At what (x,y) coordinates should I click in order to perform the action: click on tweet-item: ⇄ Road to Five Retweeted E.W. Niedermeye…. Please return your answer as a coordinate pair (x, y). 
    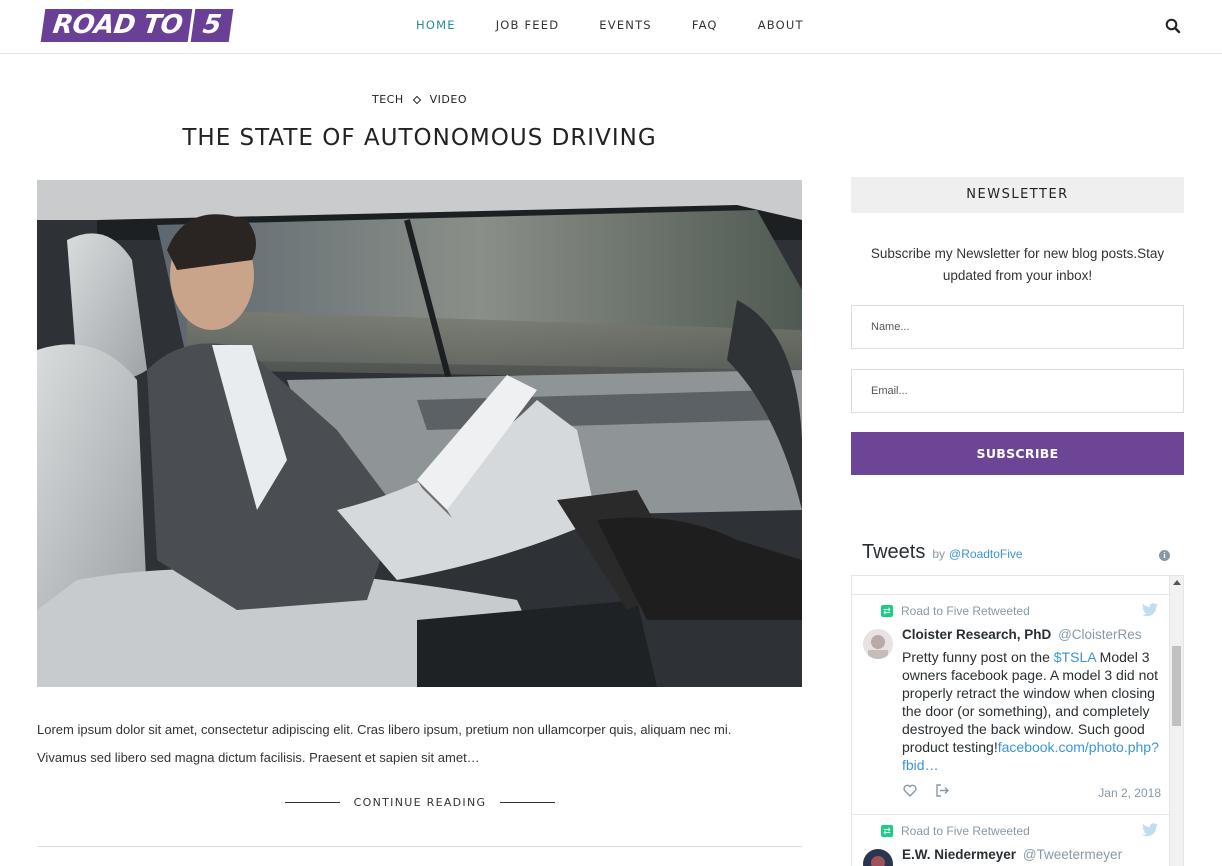
    Looking at the image, I should click on (1011, 840).